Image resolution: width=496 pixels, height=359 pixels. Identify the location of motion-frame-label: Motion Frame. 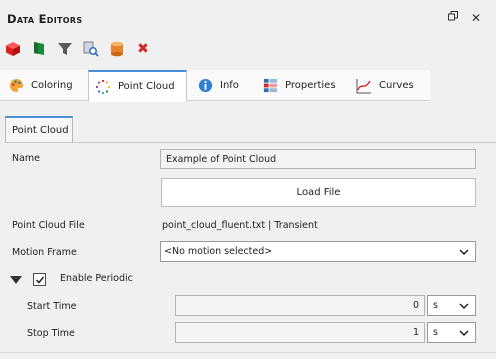
(44, 252).